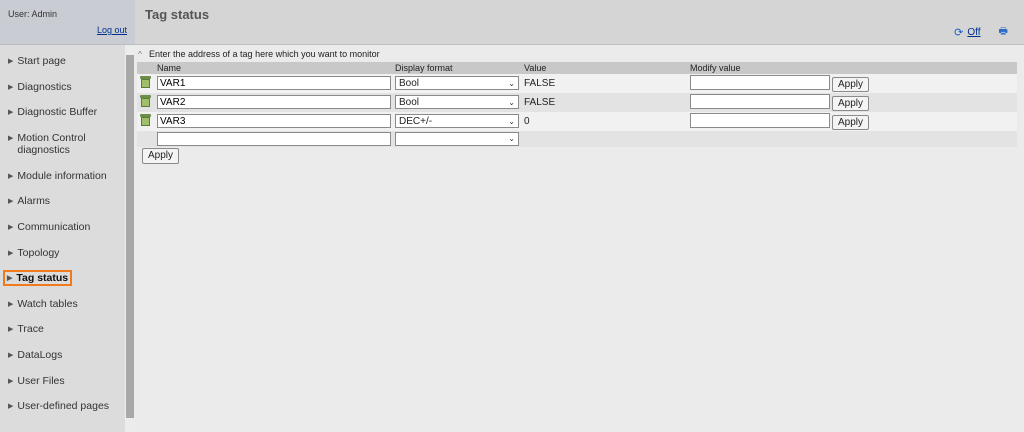  I want to click on nav-item-communication: ▶ Communication, so click(62, 234).